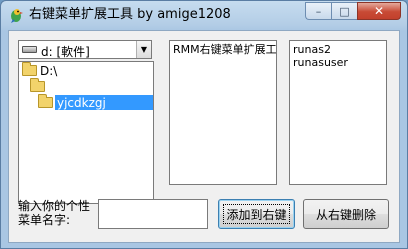  Describe the element at coordinates (86, 70) in the screenshot. I see `folder-item: D:\` at that location.